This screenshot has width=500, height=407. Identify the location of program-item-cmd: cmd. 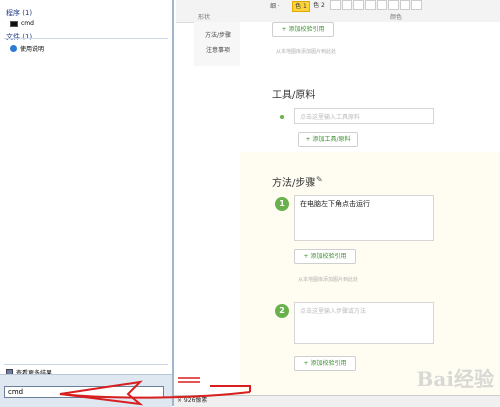
(22, 23).